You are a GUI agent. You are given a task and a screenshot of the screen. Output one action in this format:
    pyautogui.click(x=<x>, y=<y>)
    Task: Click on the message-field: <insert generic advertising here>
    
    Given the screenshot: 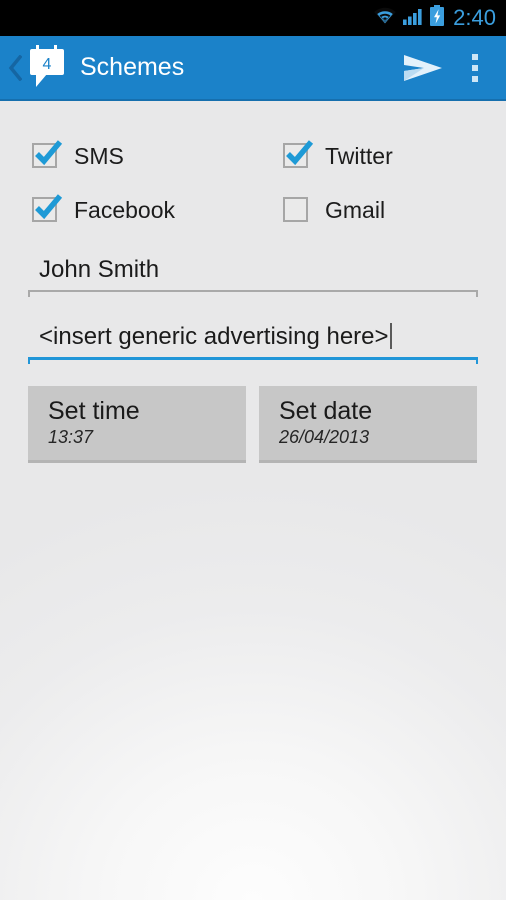 What is the action you would take?
    pyautogui.click(x=253, y=344)
    